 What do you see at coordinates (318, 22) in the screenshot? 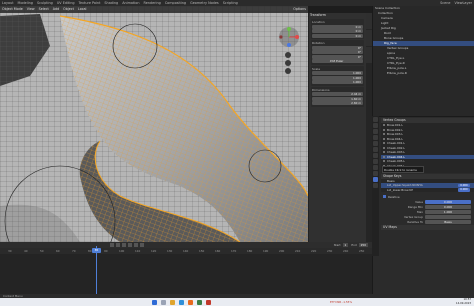
I see `location-label: Location` at bounding box center [318, 22].